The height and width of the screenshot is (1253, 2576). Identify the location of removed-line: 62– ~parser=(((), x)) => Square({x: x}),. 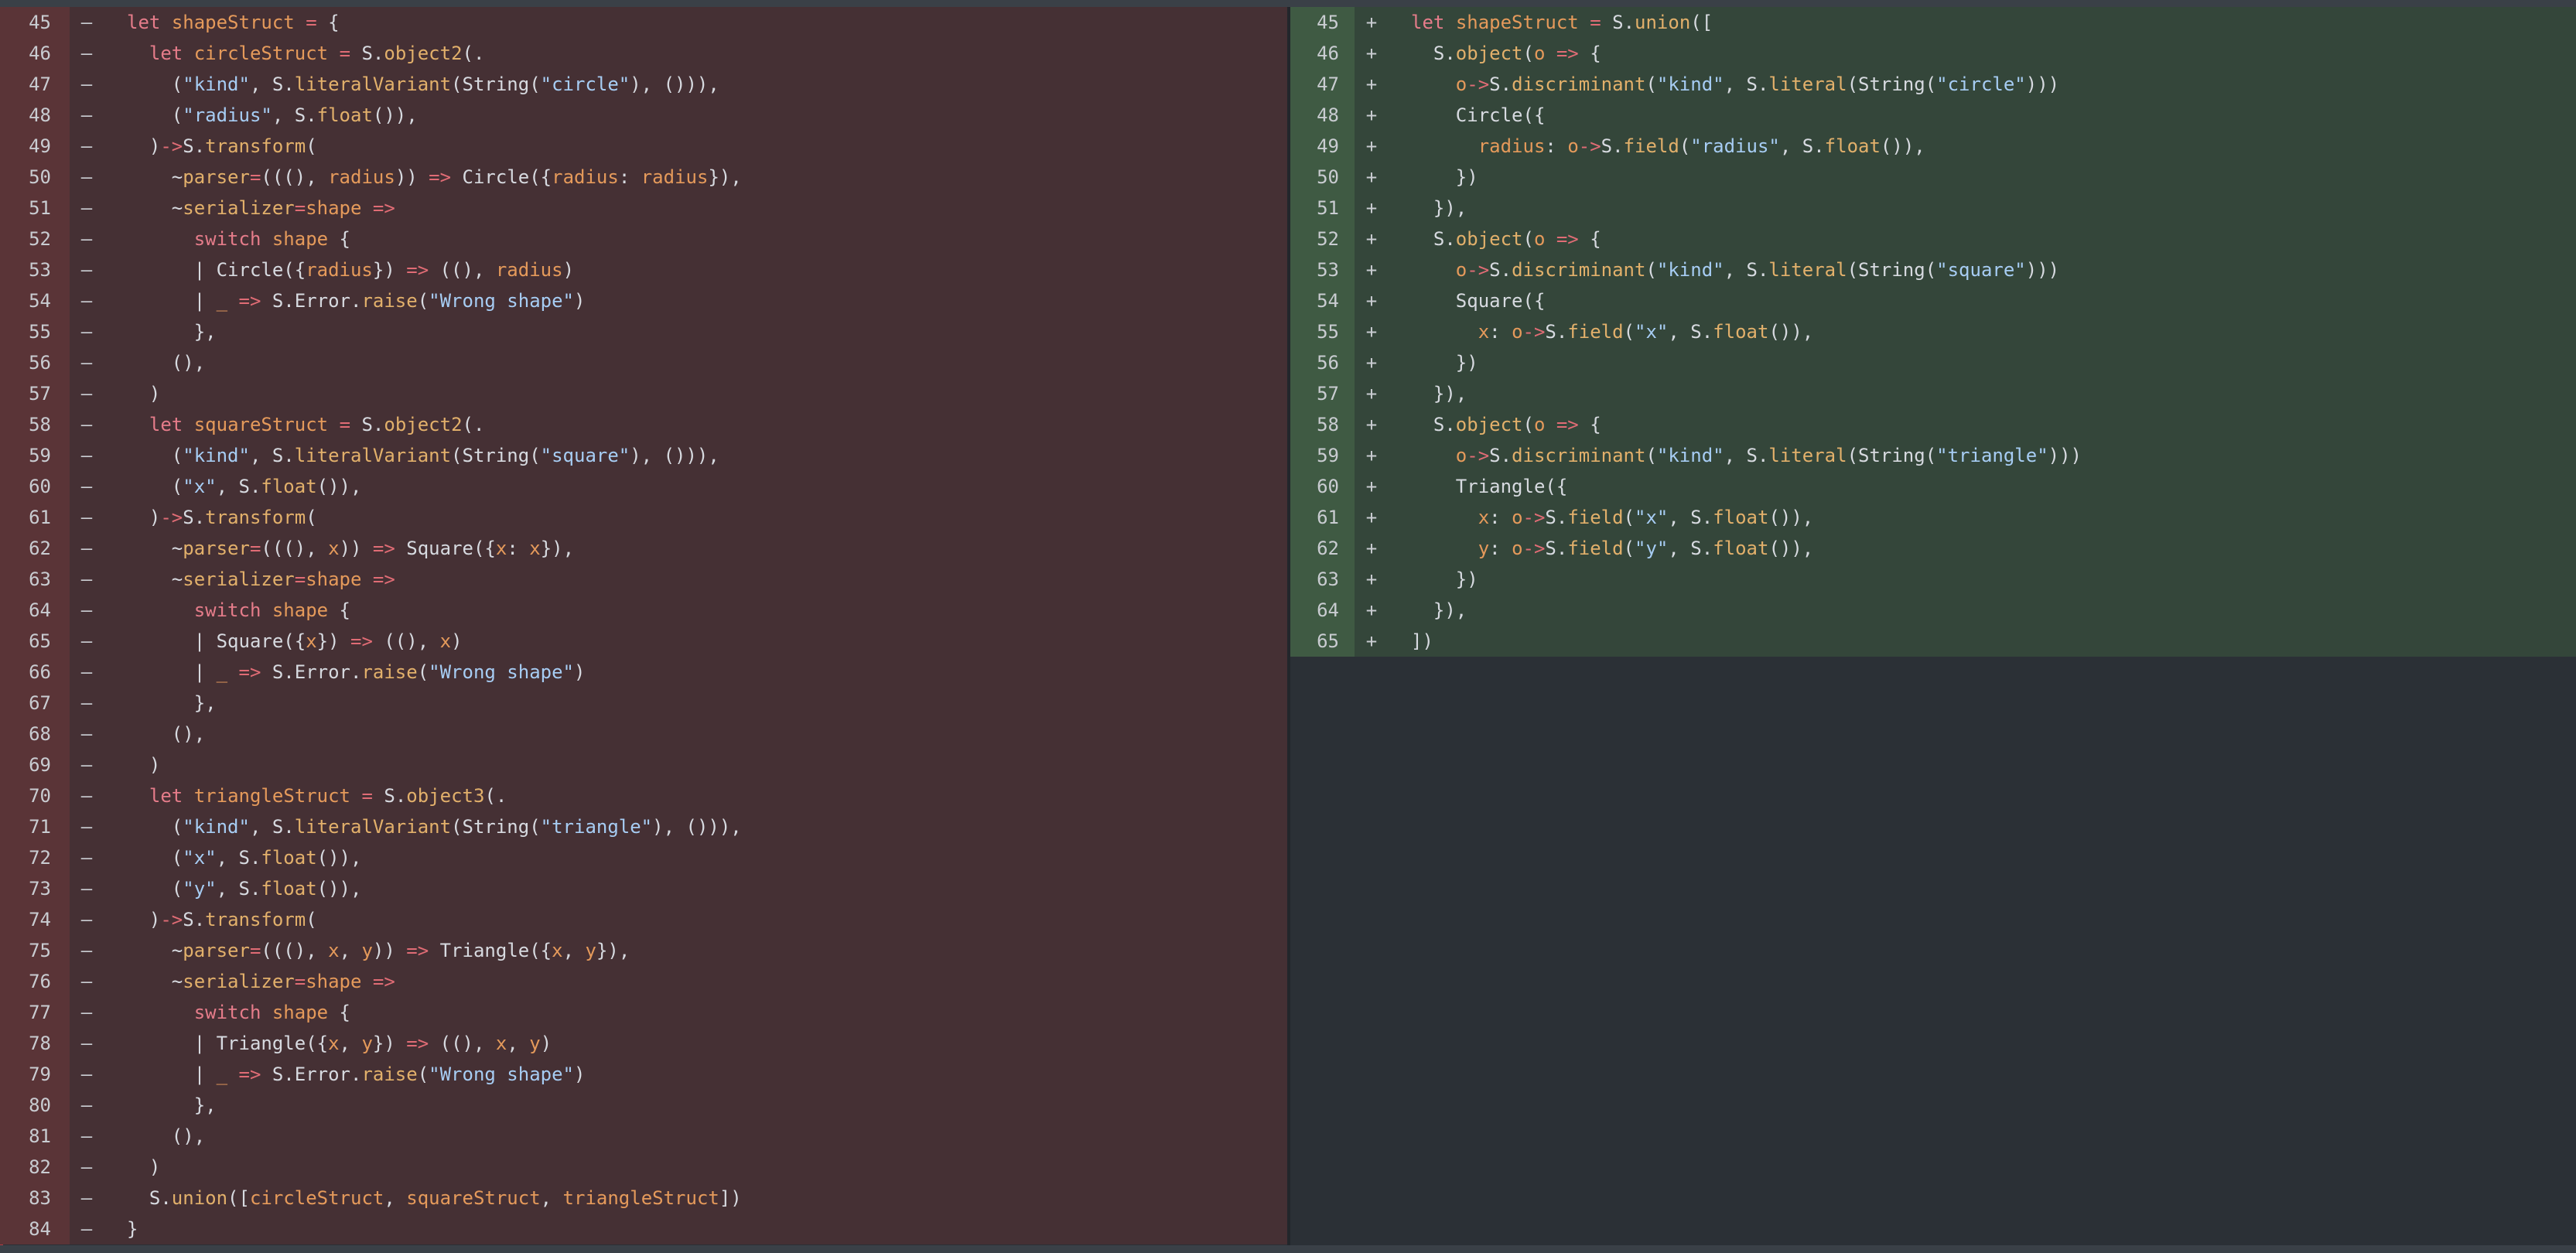
(643, 548).